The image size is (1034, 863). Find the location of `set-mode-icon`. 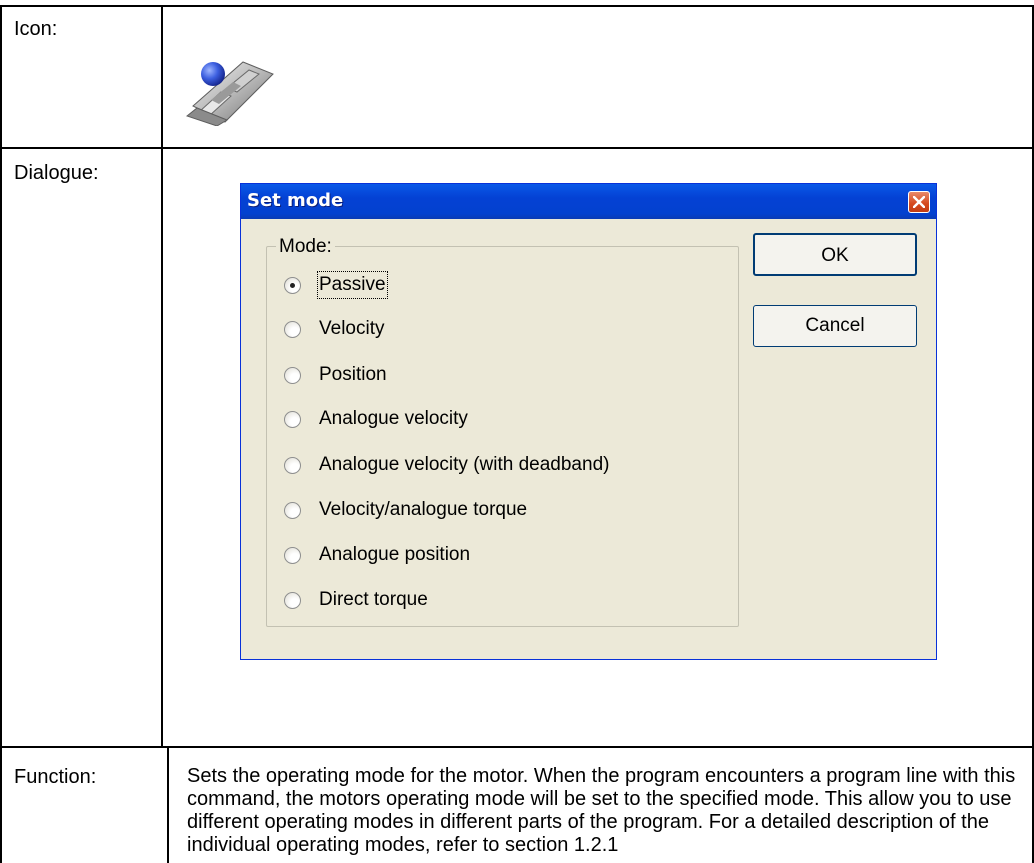

set-mode-icon is located at coordinates (229, 91).